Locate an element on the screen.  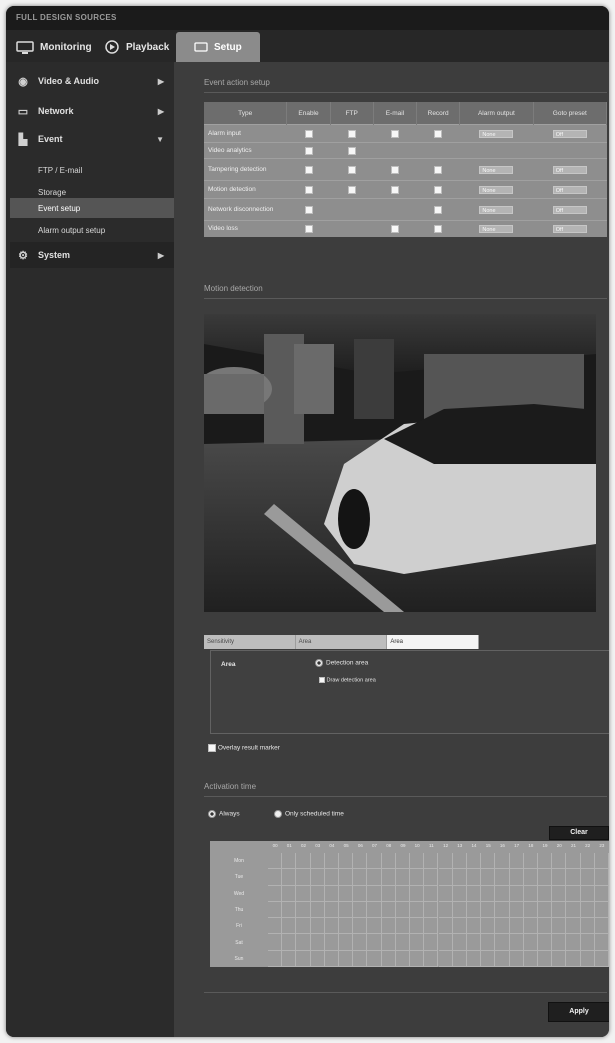
schedule-only-option: Only scheduled time is located at coordinates (309, 814).